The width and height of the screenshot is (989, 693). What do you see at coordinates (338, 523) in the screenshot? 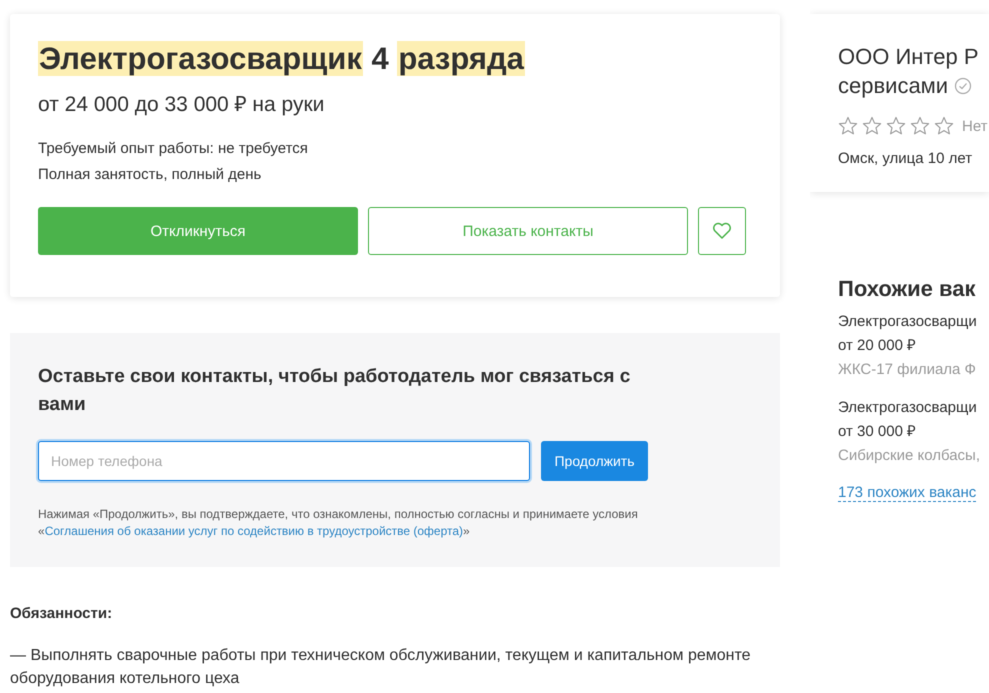
I see `terms-text: Нажимая «Продолжить», вы подтверждаете, что ознакомлены, полностью согласны и принимаете условия «Соглашения об оказании услуг по содействию в трудоустройстве (оферта)»` at bounding box center [338, 523].